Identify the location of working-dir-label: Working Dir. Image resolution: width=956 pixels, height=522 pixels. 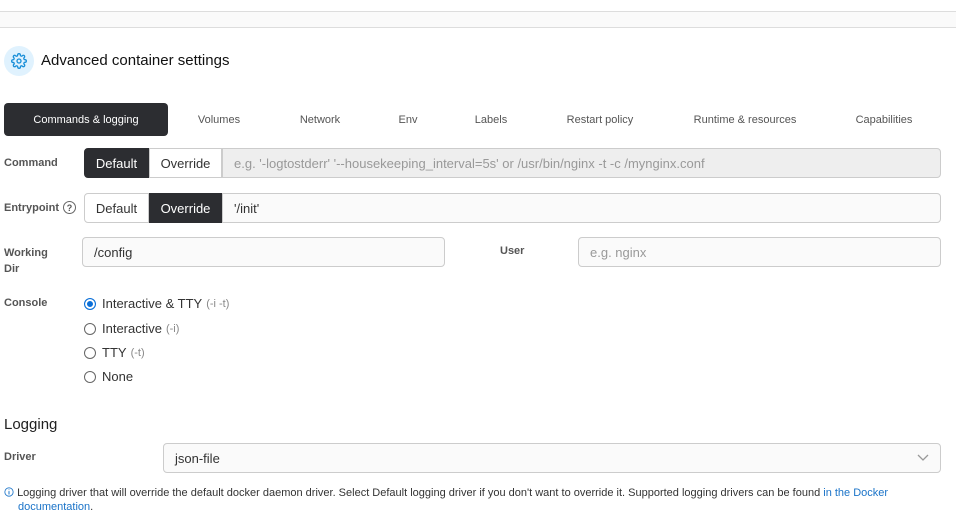
(26, 261).